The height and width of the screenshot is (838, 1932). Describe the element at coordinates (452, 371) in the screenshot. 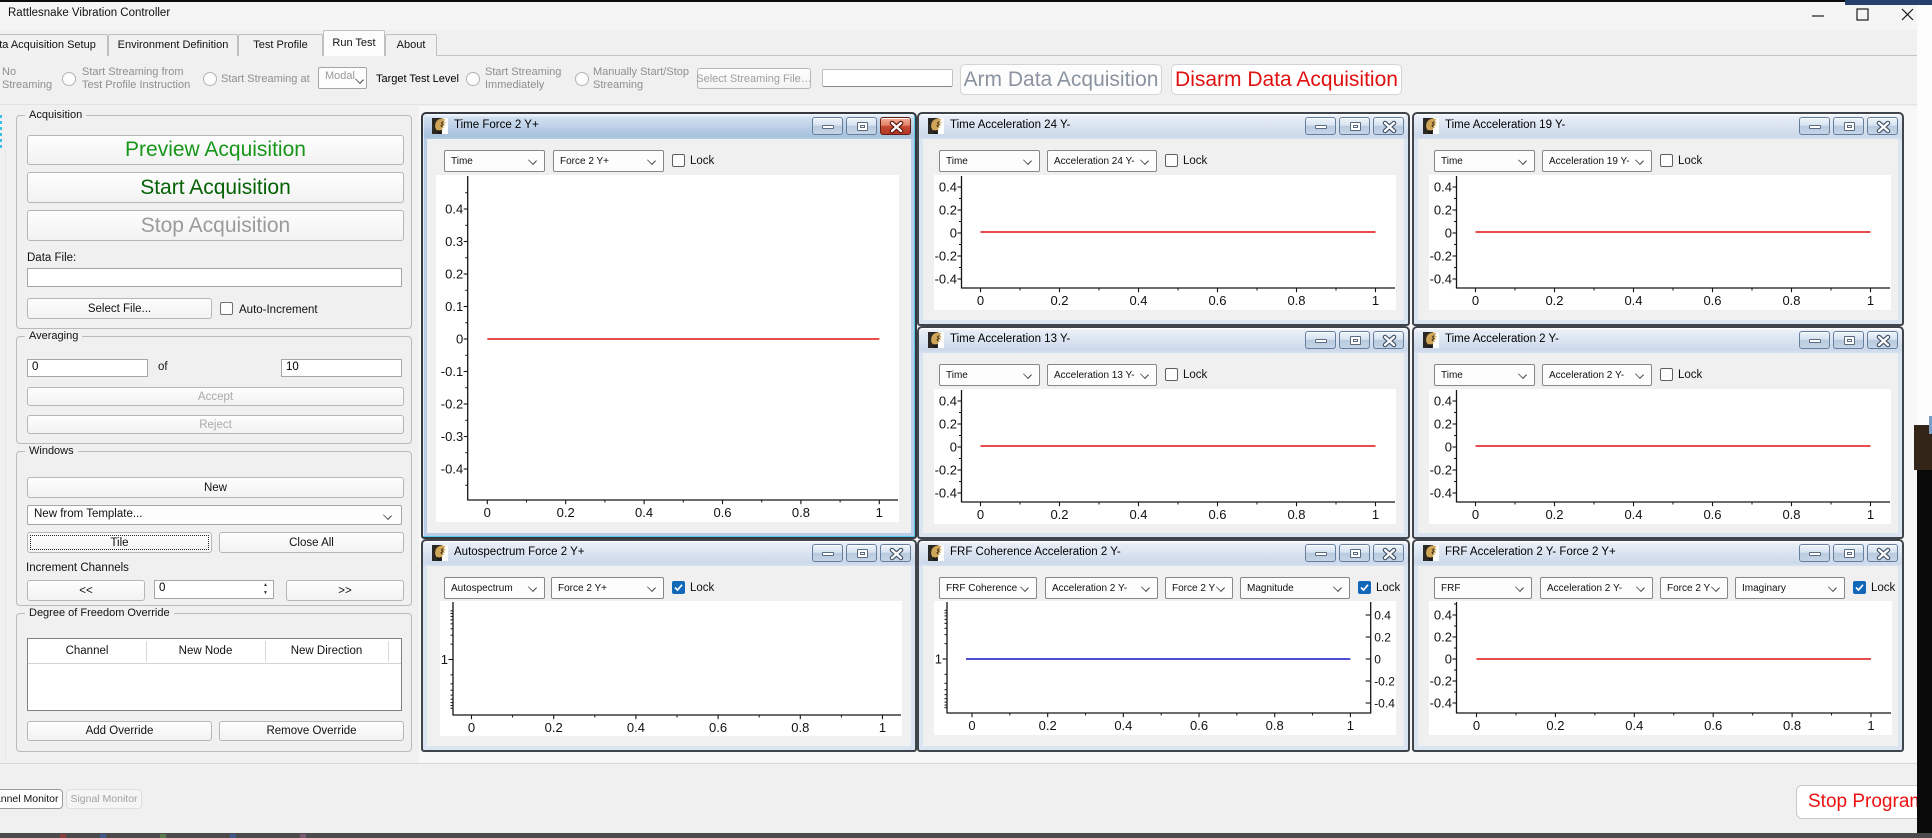

I see `svg-text: -0.1` at that location.